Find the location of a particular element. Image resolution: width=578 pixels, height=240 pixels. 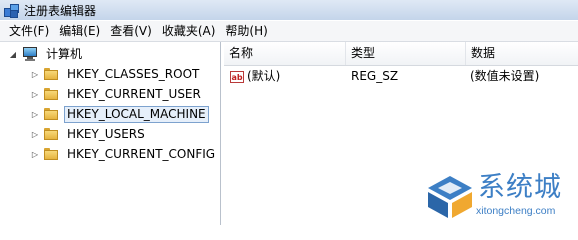

title-bar: 注册表编辑器 is located at coordinates (289, 10).